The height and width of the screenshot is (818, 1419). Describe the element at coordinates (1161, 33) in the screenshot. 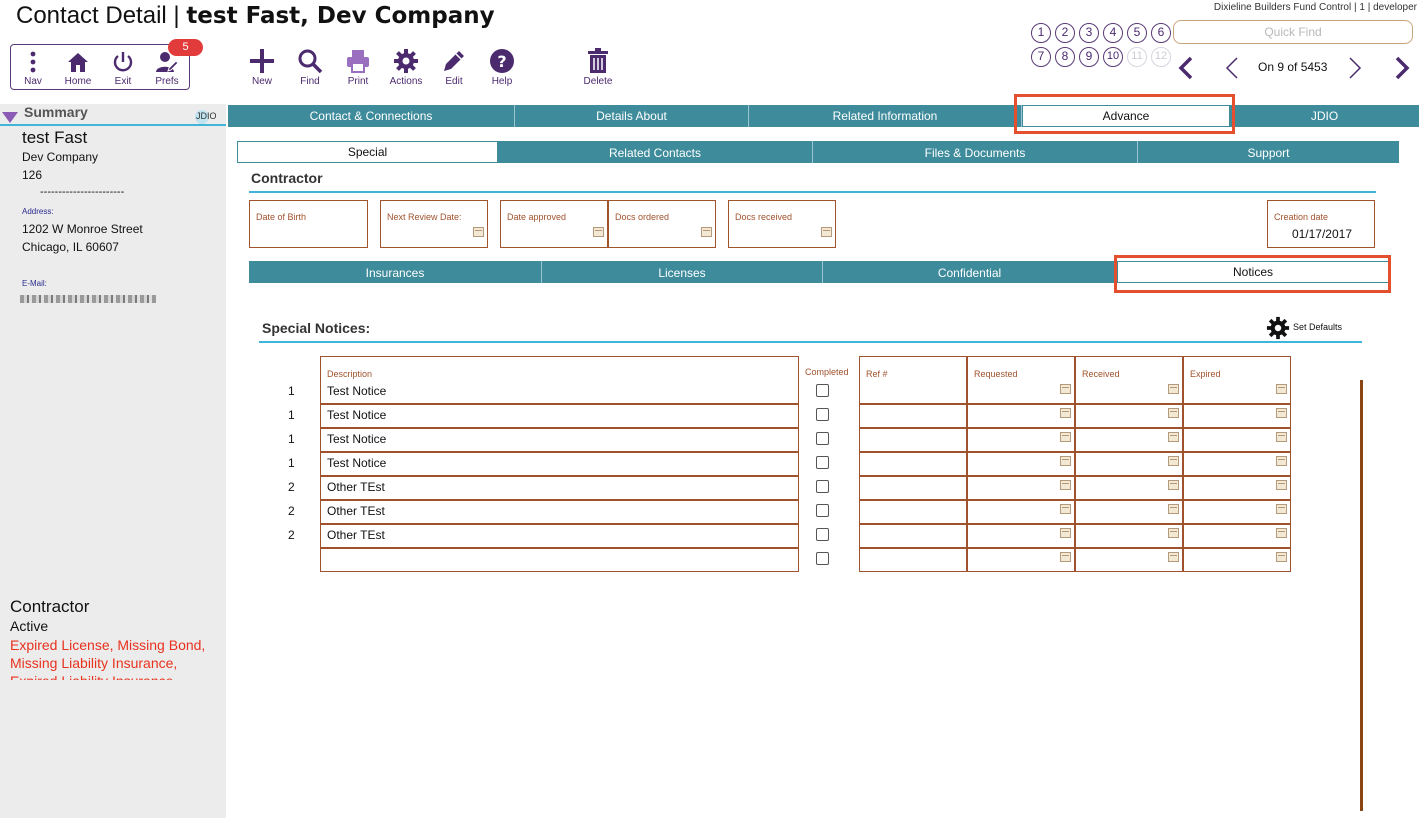

I see `window-6-button: 6` at that location.